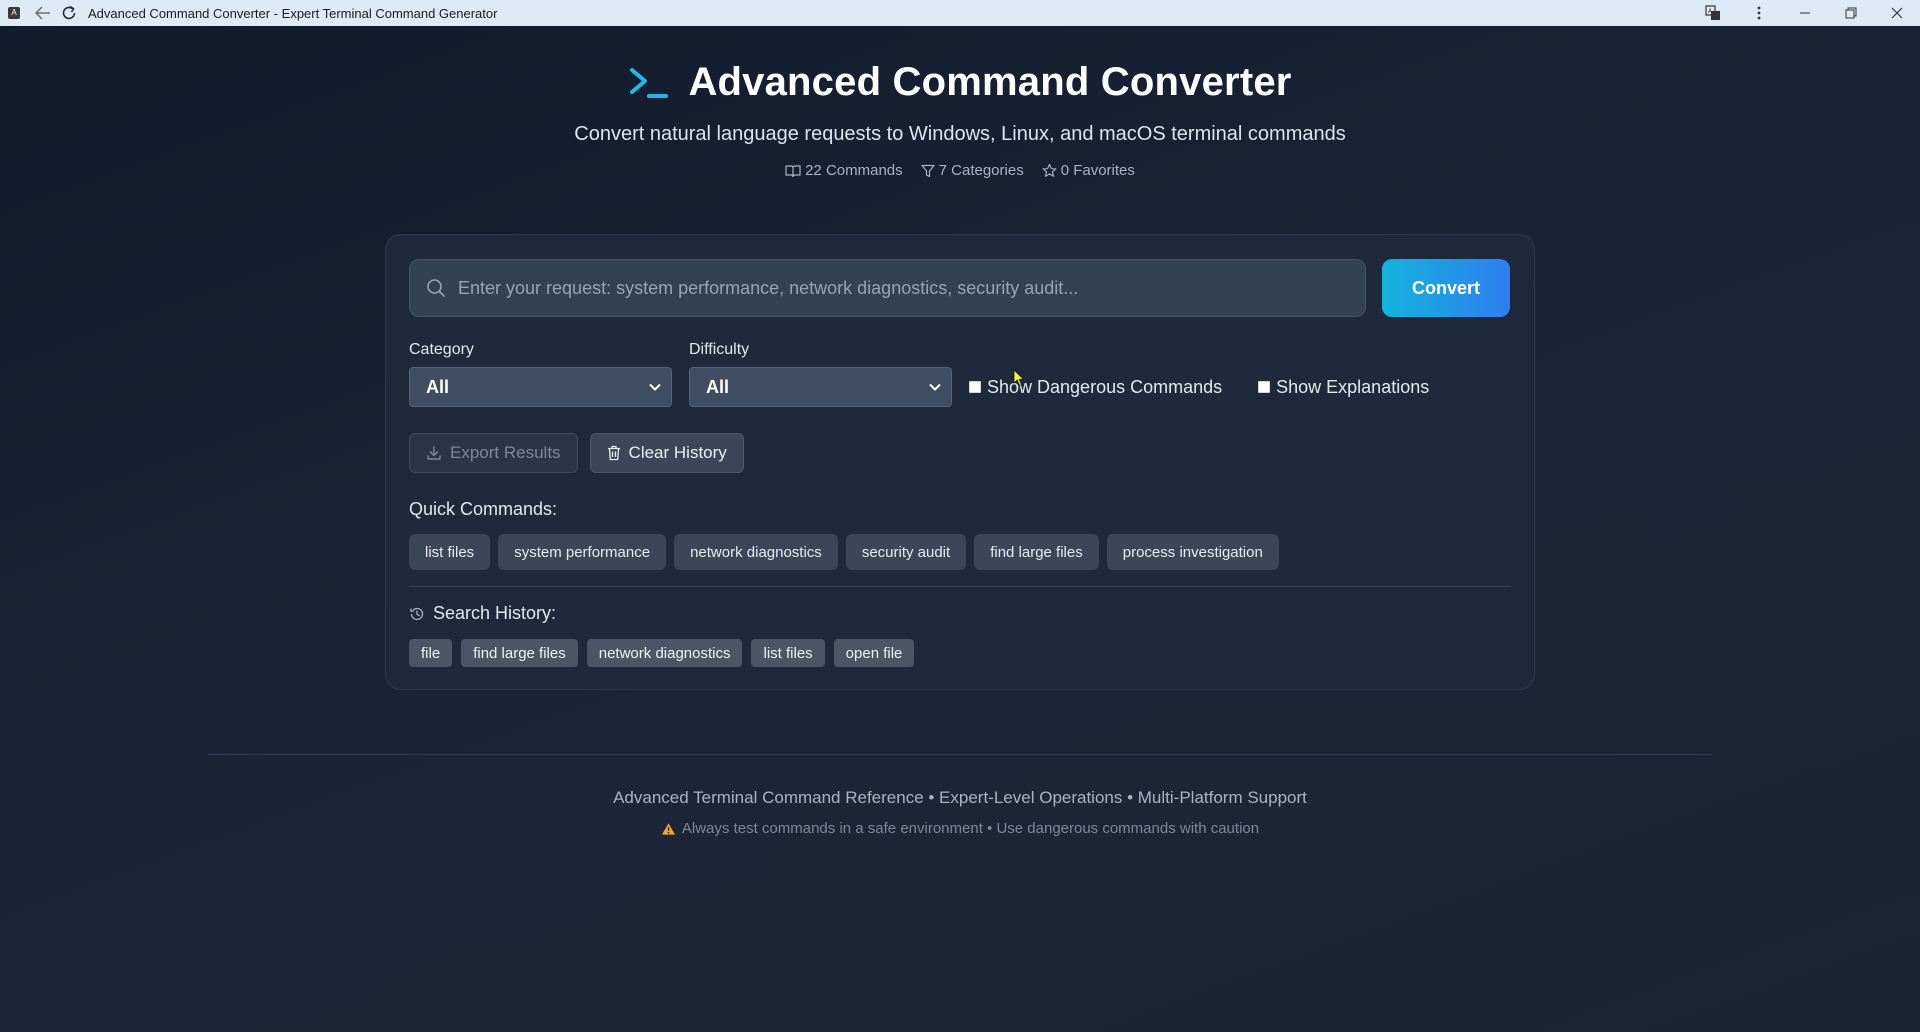 This screenshot has width=1920, height=1032. I want to click on minimize-button, so click(1805, 13).